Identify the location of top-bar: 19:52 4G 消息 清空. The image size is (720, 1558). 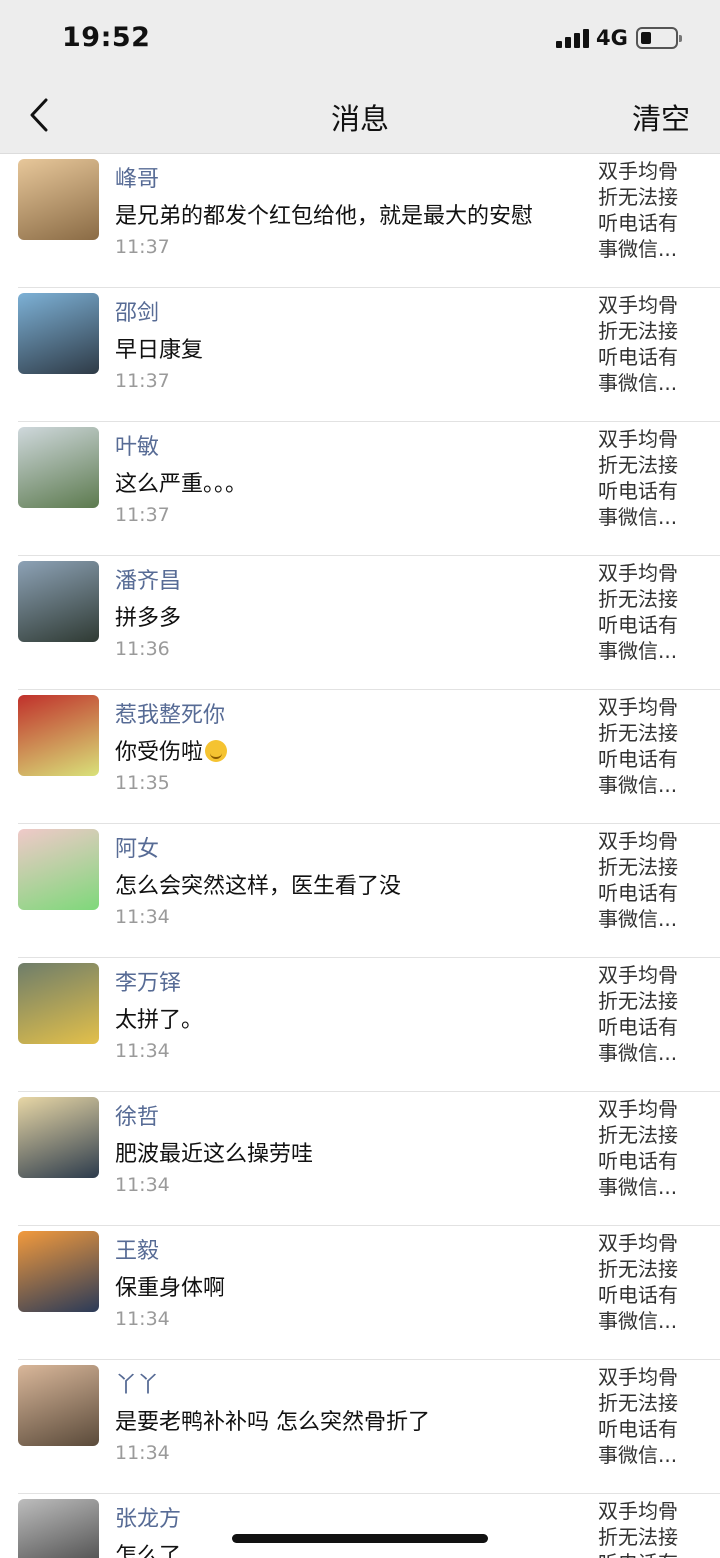
(360, 77).